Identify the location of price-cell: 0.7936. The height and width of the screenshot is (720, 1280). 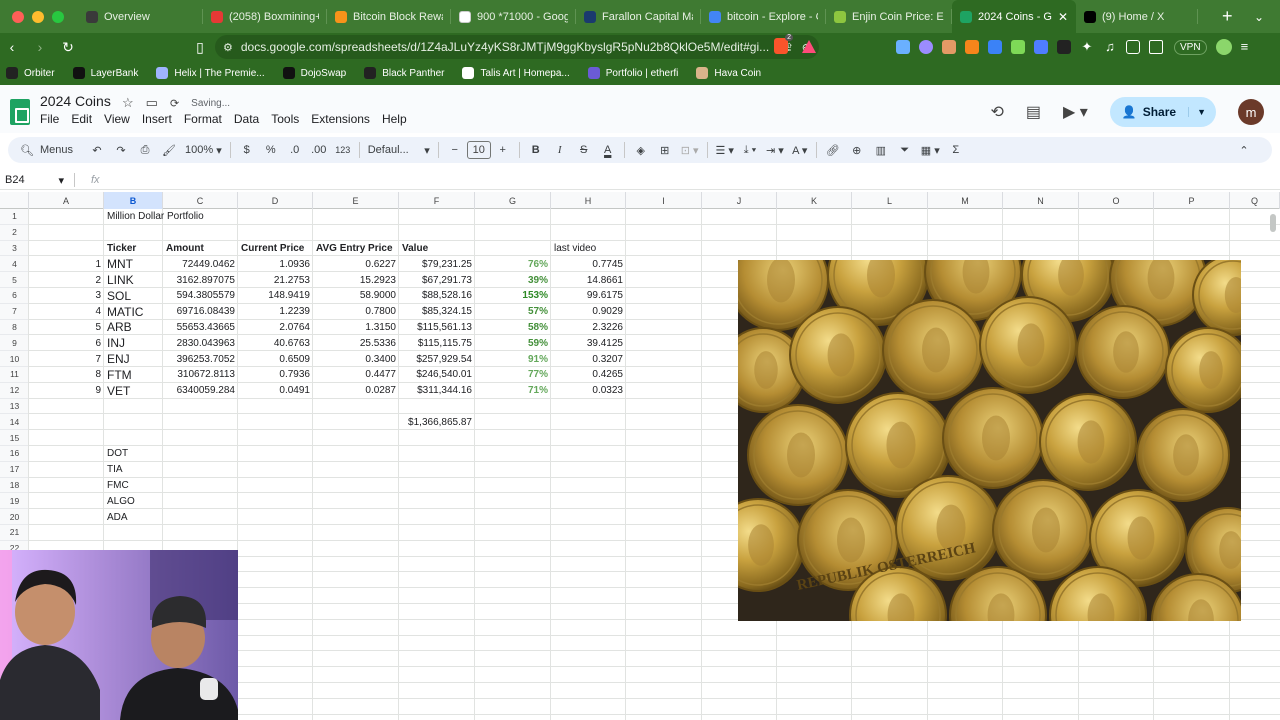
(275, 375).